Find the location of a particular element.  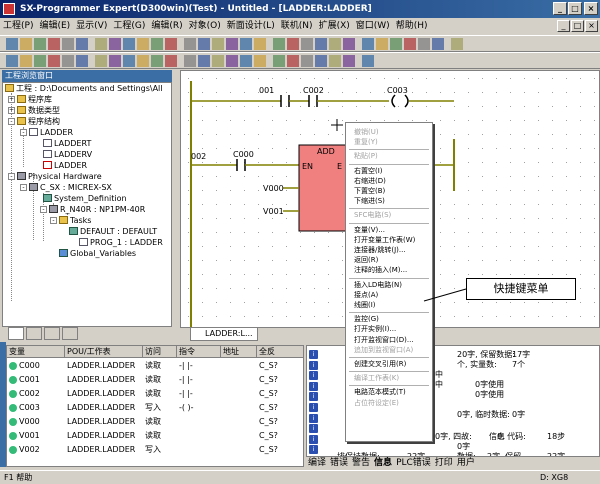

column-header: 全反 is located at coordinates (280, 352).